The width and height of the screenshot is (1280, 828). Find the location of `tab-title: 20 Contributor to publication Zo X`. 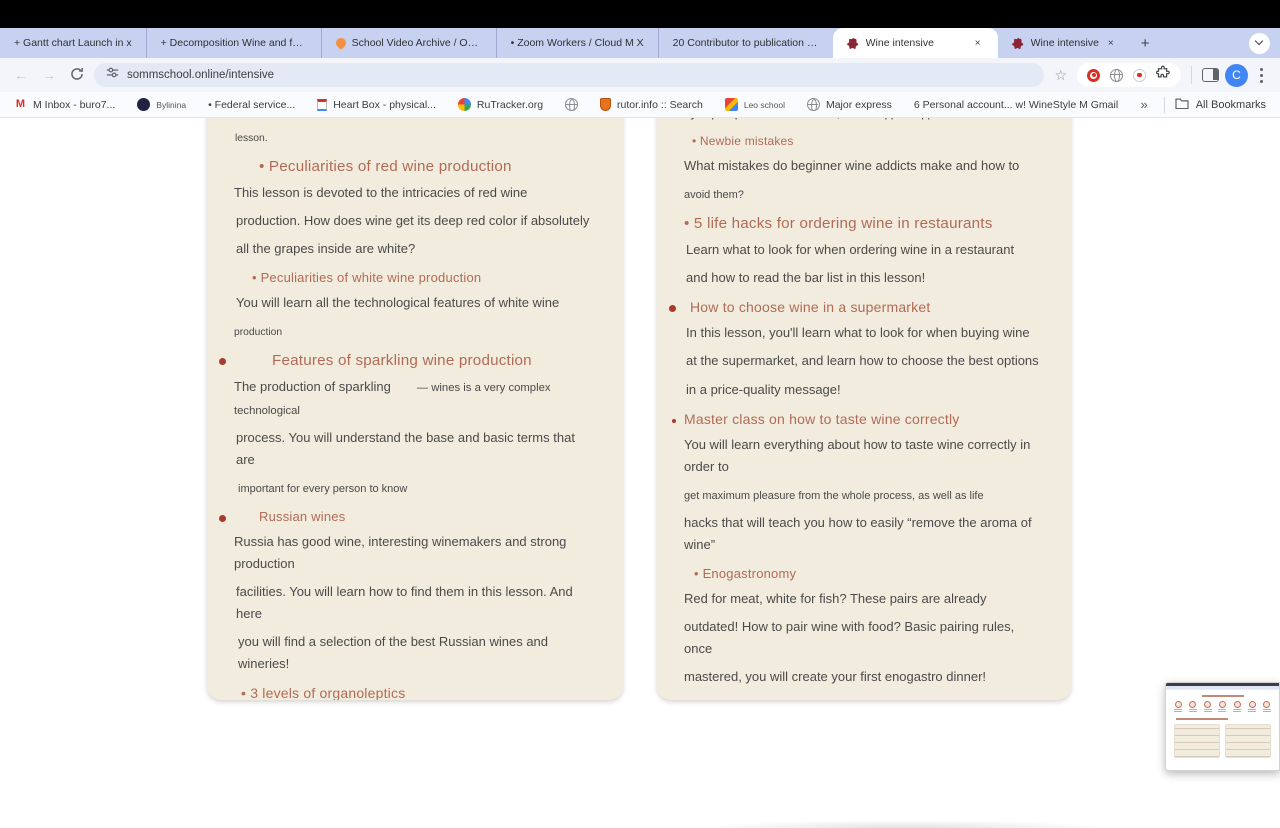

tab-title: 20 Contributor to publication Zo X is located at coordinates (745, 43).